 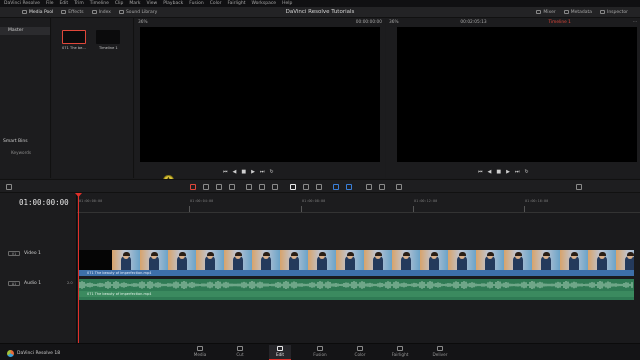 I want to click on ruler-mark, so click(x=301, y=209).